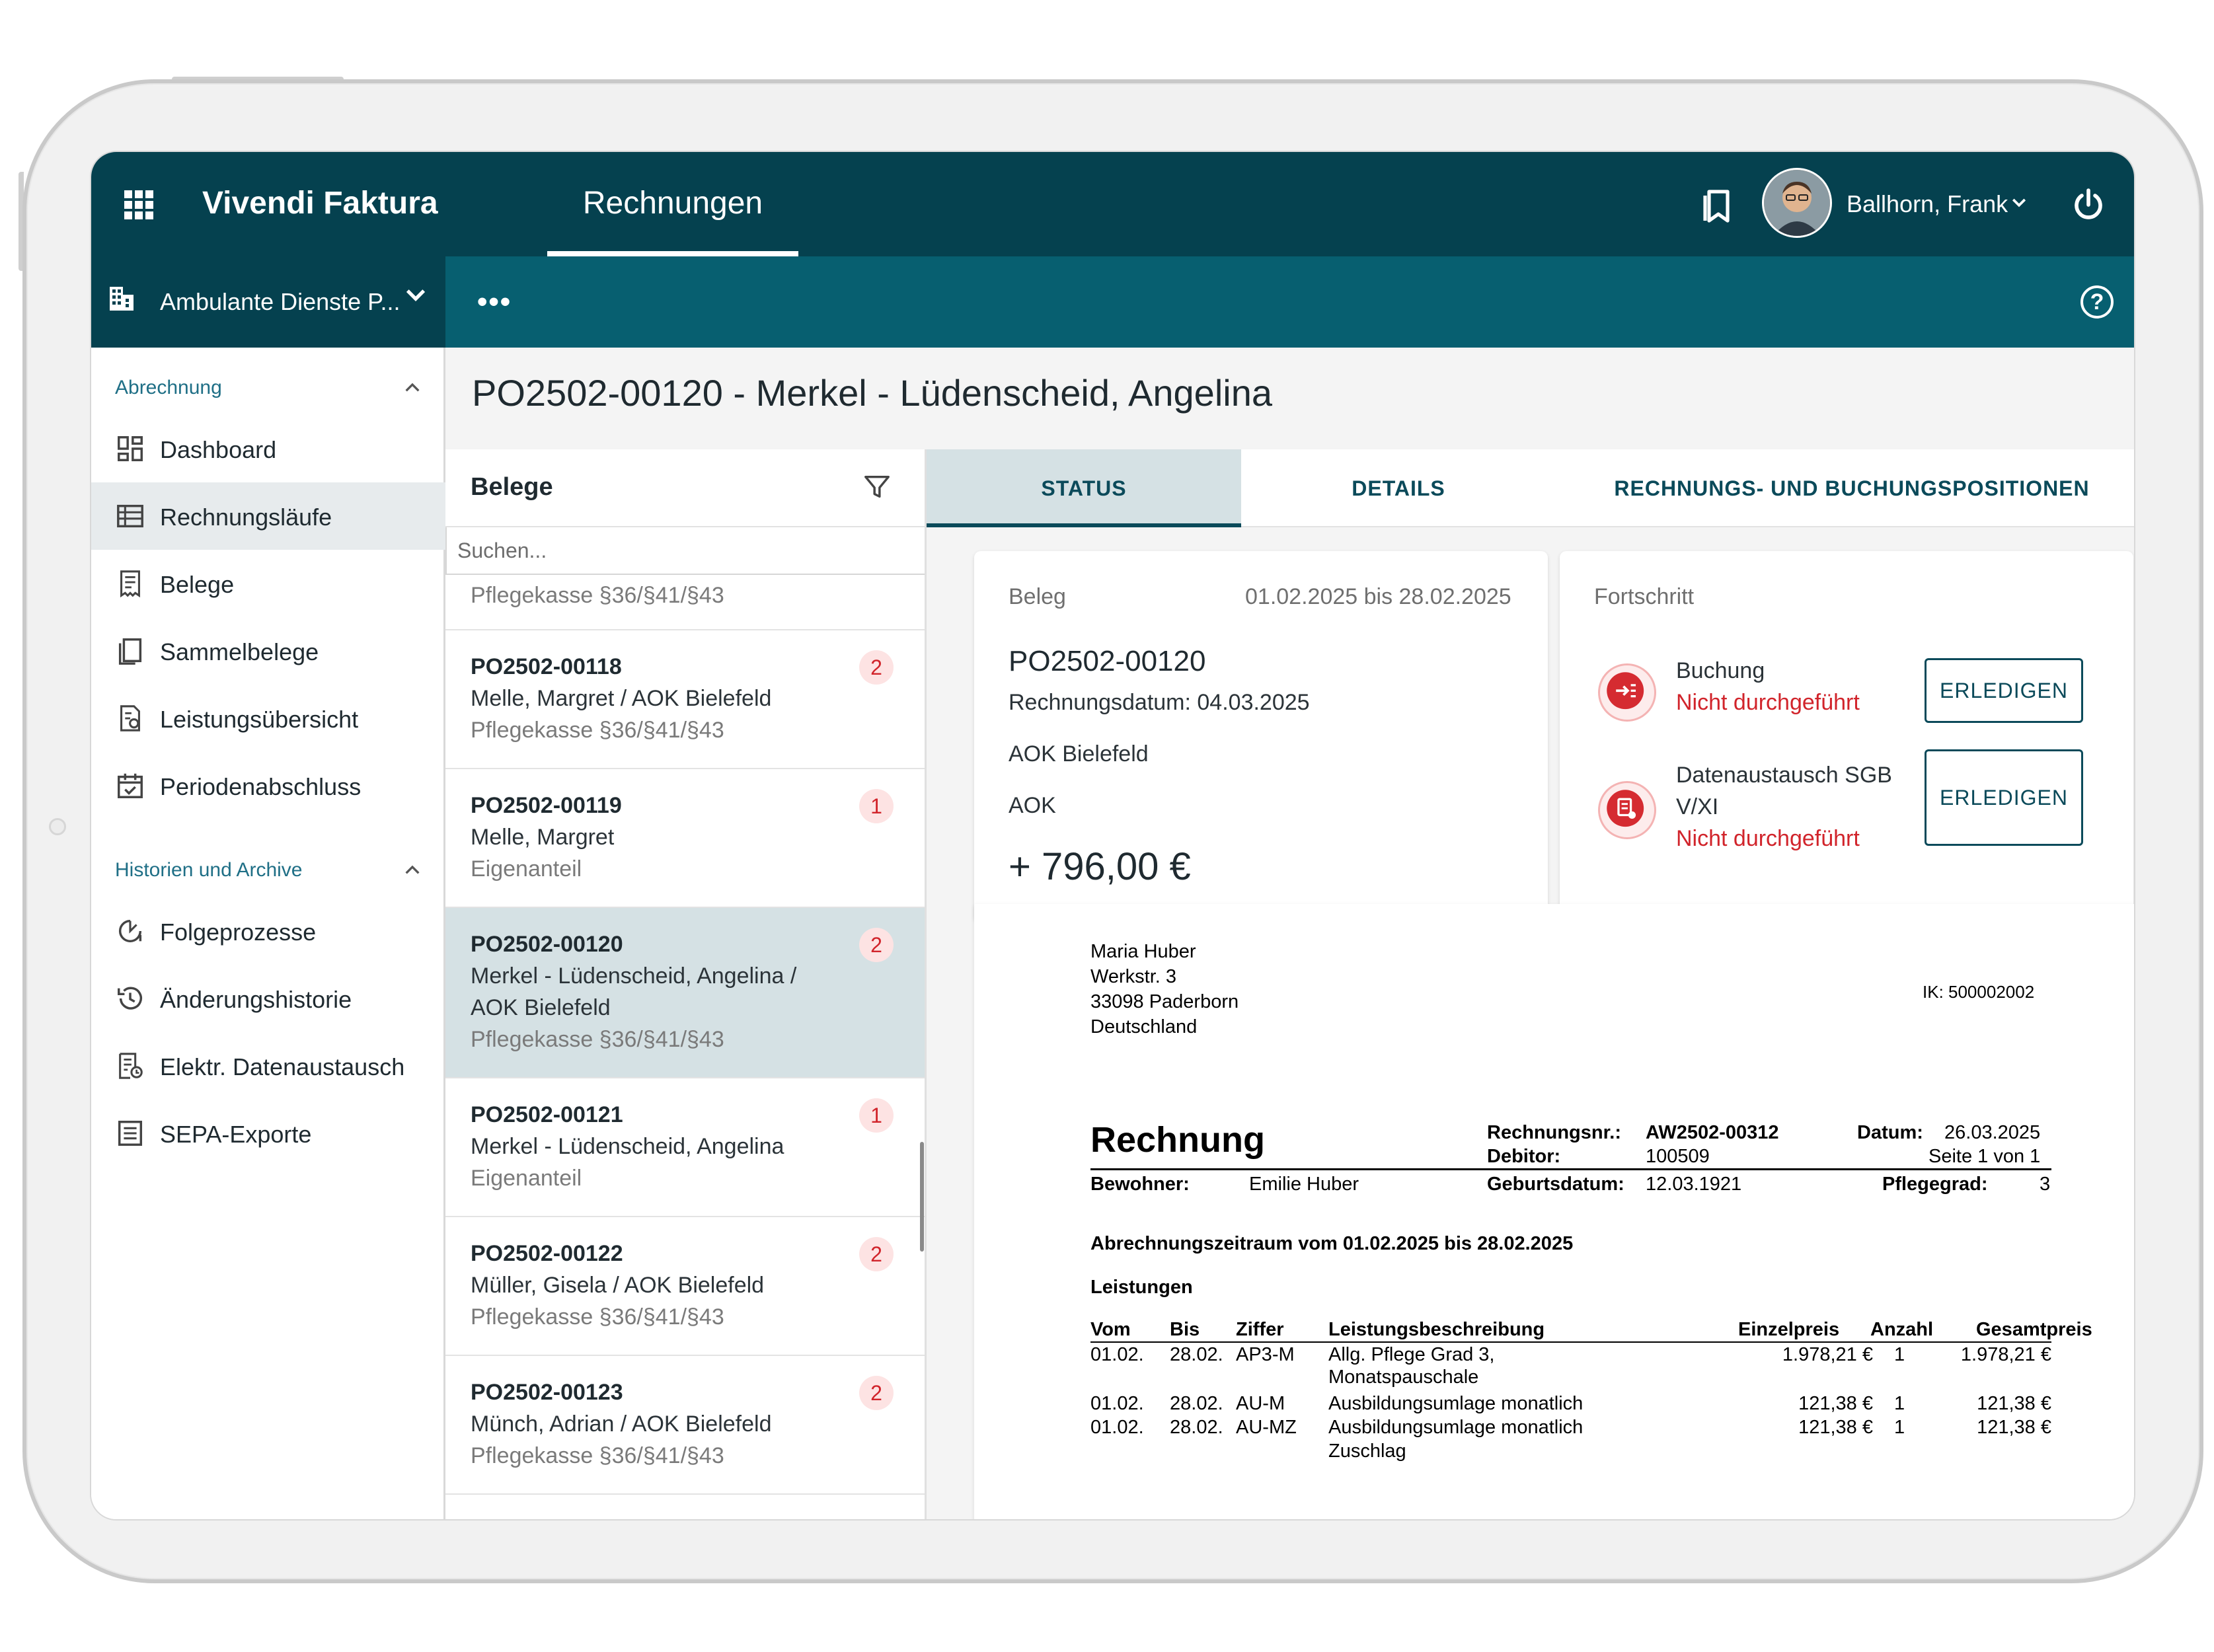 The width and height of the screenshot is (2214, 1652). Describe the element at coordinates (627, 1147) in the screenshot. I see `list-item-name: Merkel - Lüdenscheid, Angelina` at that location.